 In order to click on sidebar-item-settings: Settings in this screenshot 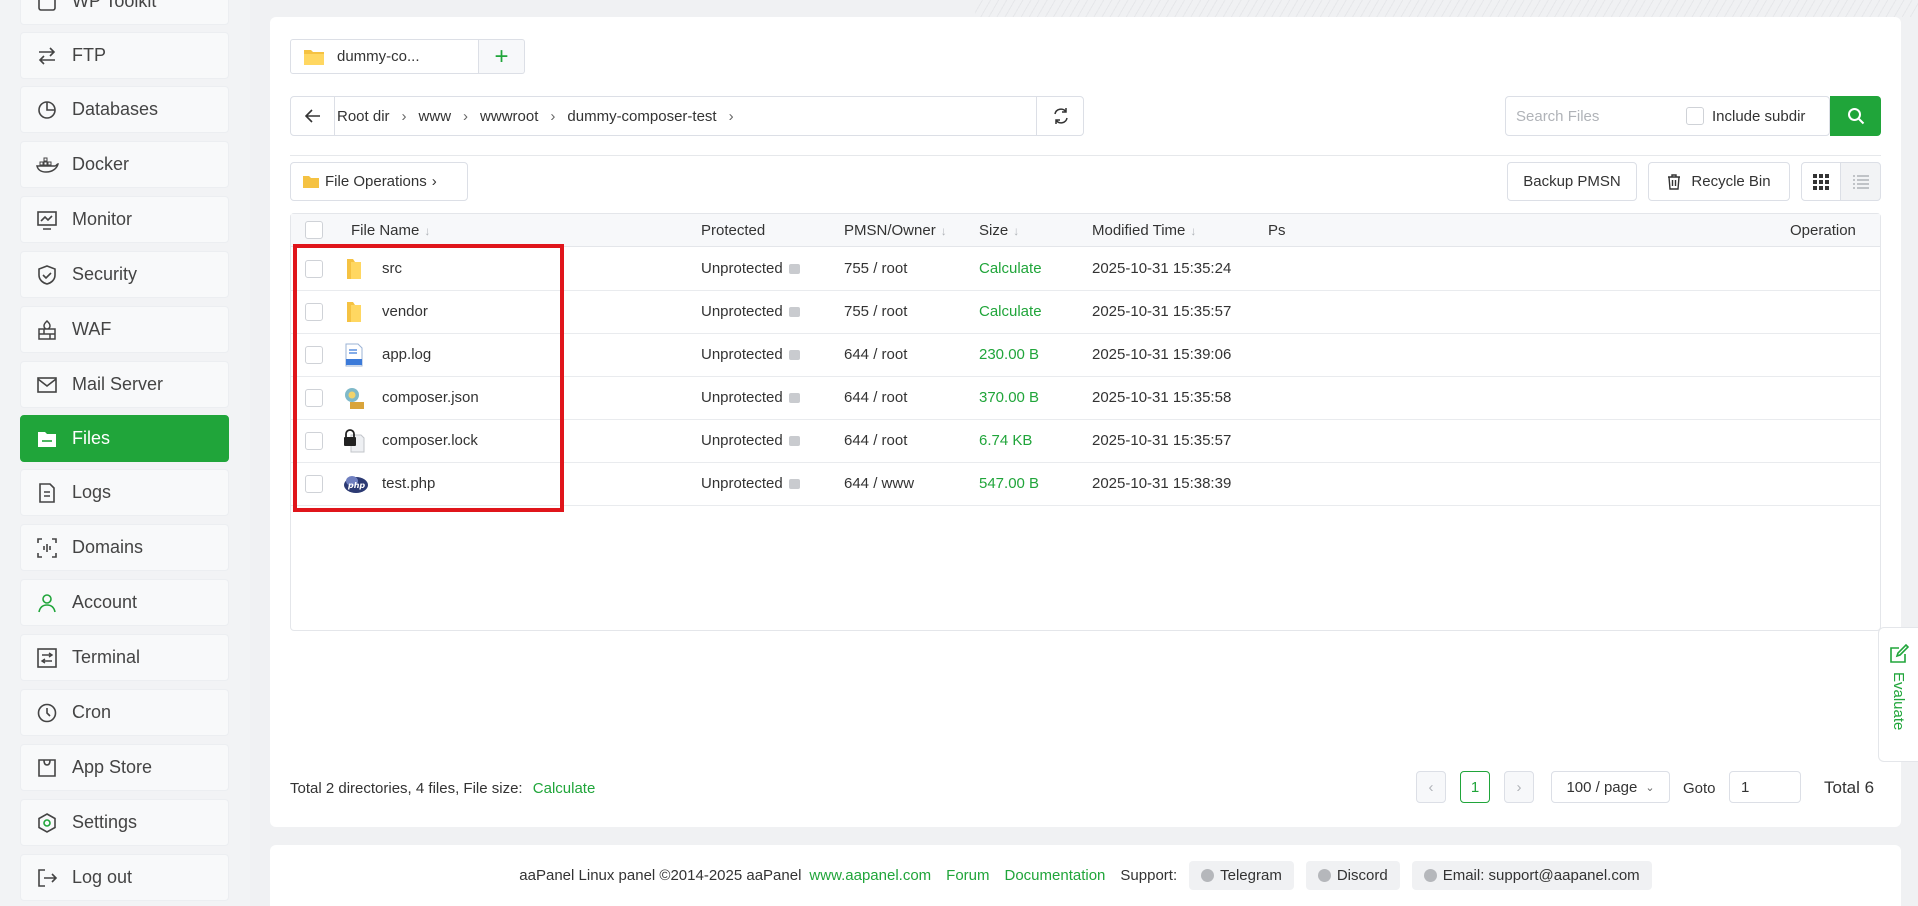, I will do `click(124, 822)`.